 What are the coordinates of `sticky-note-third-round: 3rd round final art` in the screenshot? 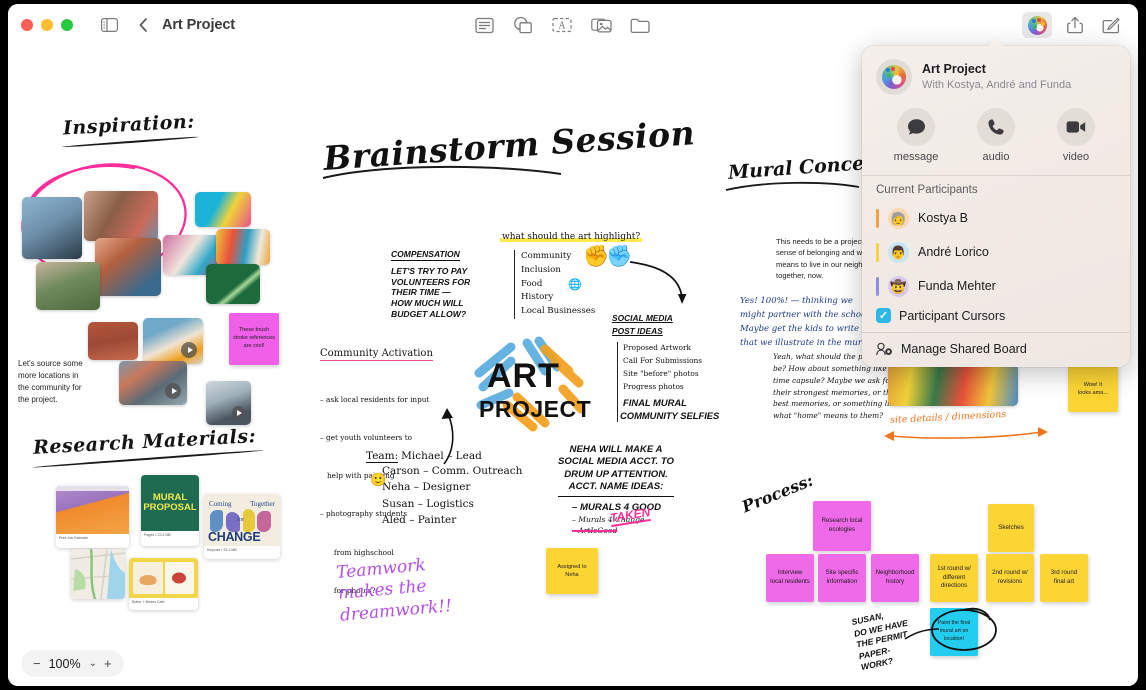 It's located at (1064, 578).